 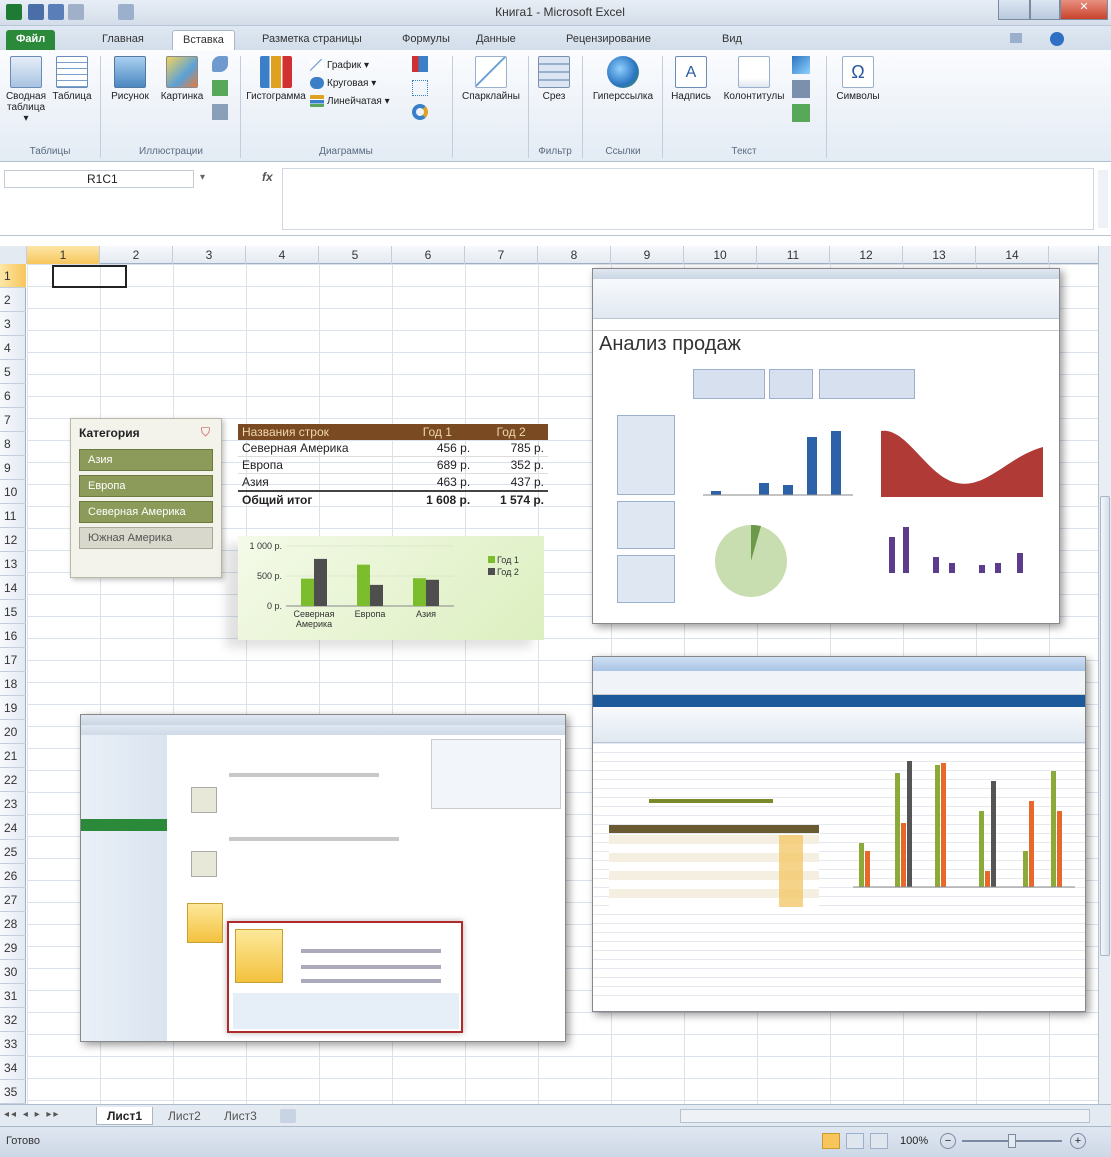 I want to click on row-header: 28, so click(x=13, y=924).